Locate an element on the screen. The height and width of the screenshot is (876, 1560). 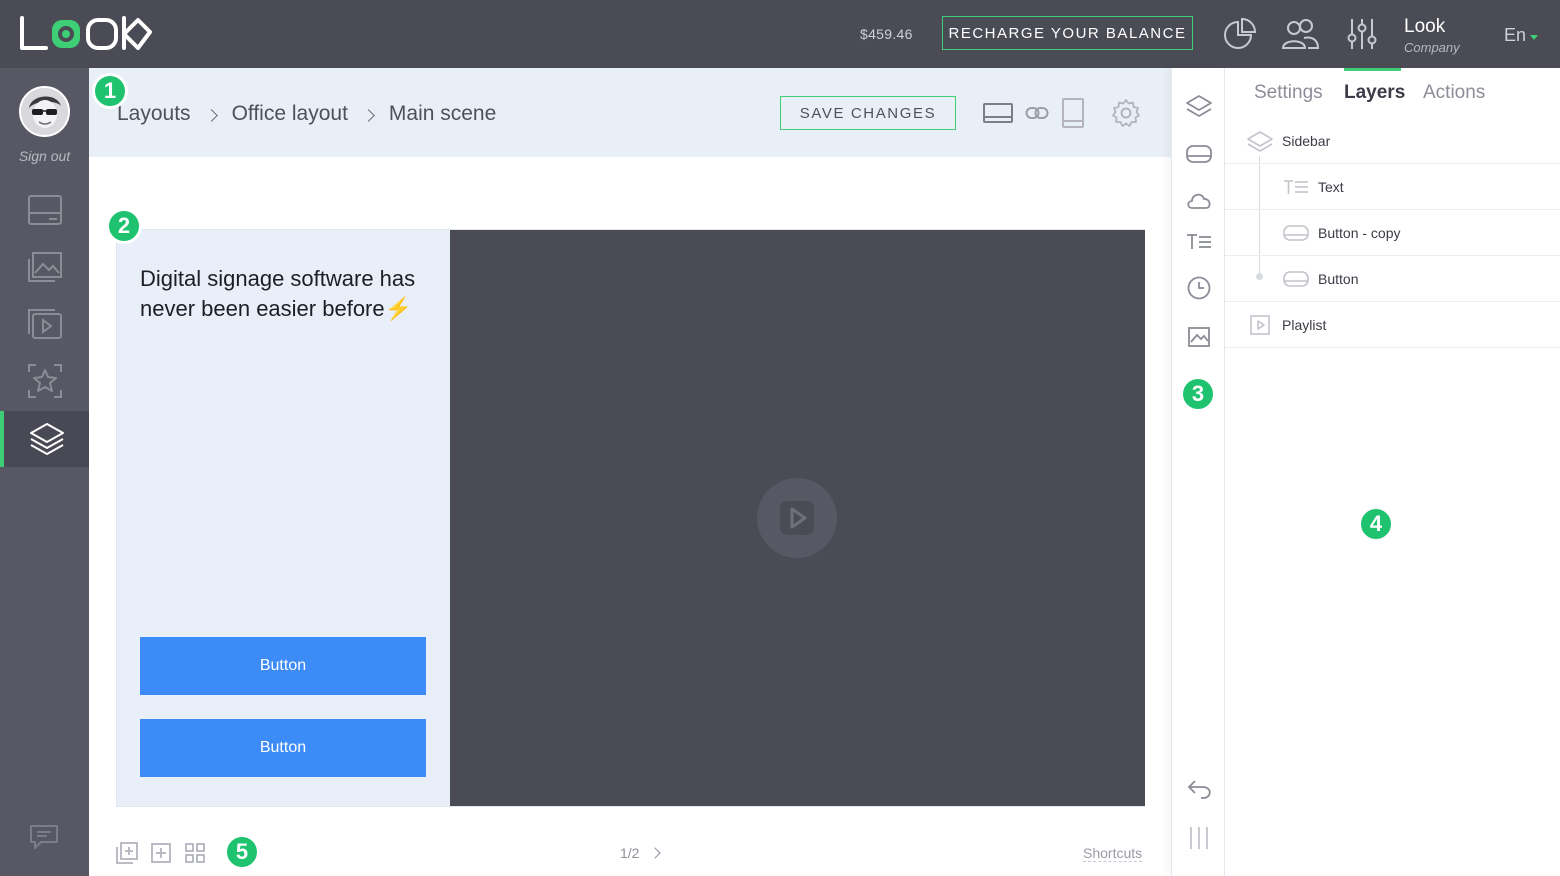
nav-media is located at coordinates (44, 267).